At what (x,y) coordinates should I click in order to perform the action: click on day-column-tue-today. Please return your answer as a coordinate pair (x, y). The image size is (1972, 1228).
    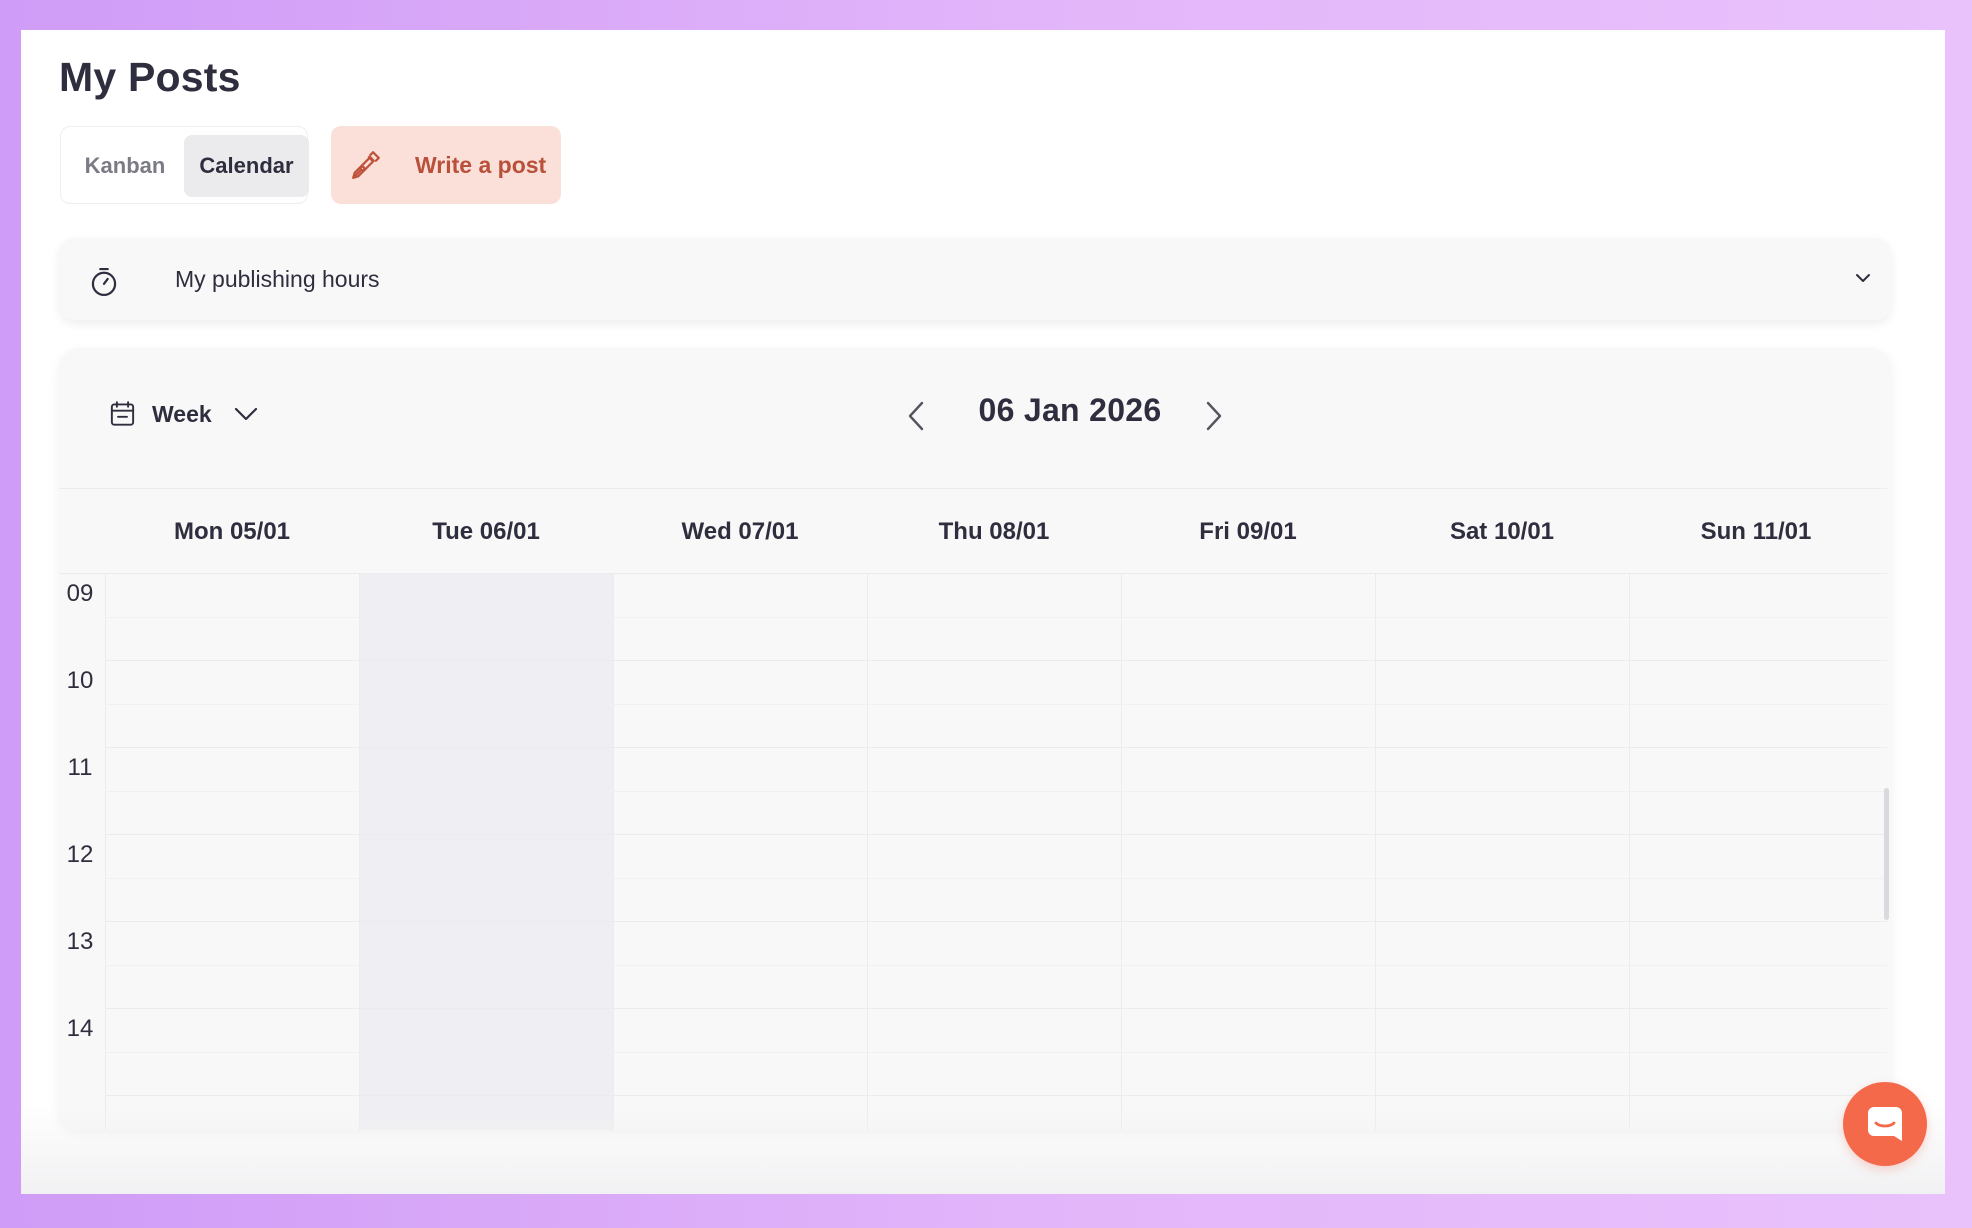
    Looking at the image, I should click on (486, 852).